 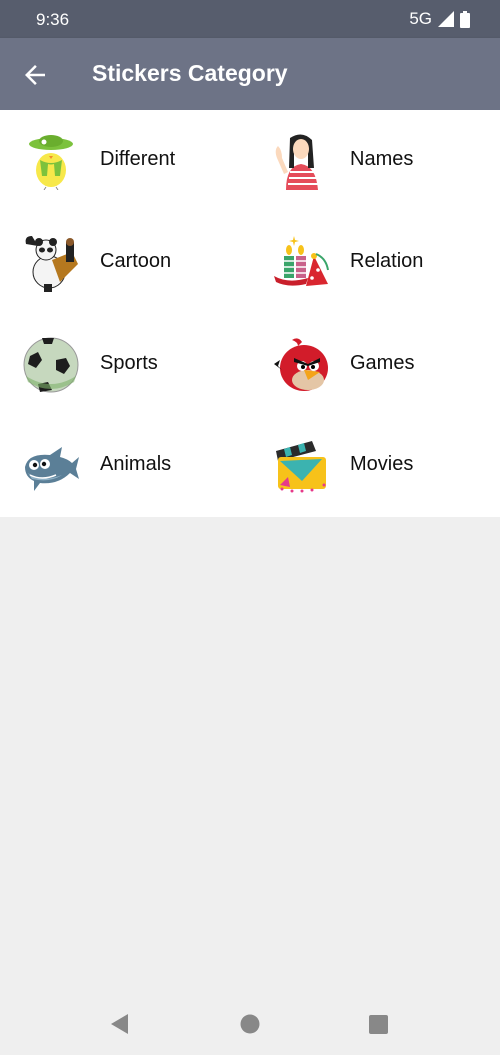 What do you see at coordinates (382, 362) in the screenshot?
I see `category-label: Games` at bounding box center [382, 362].